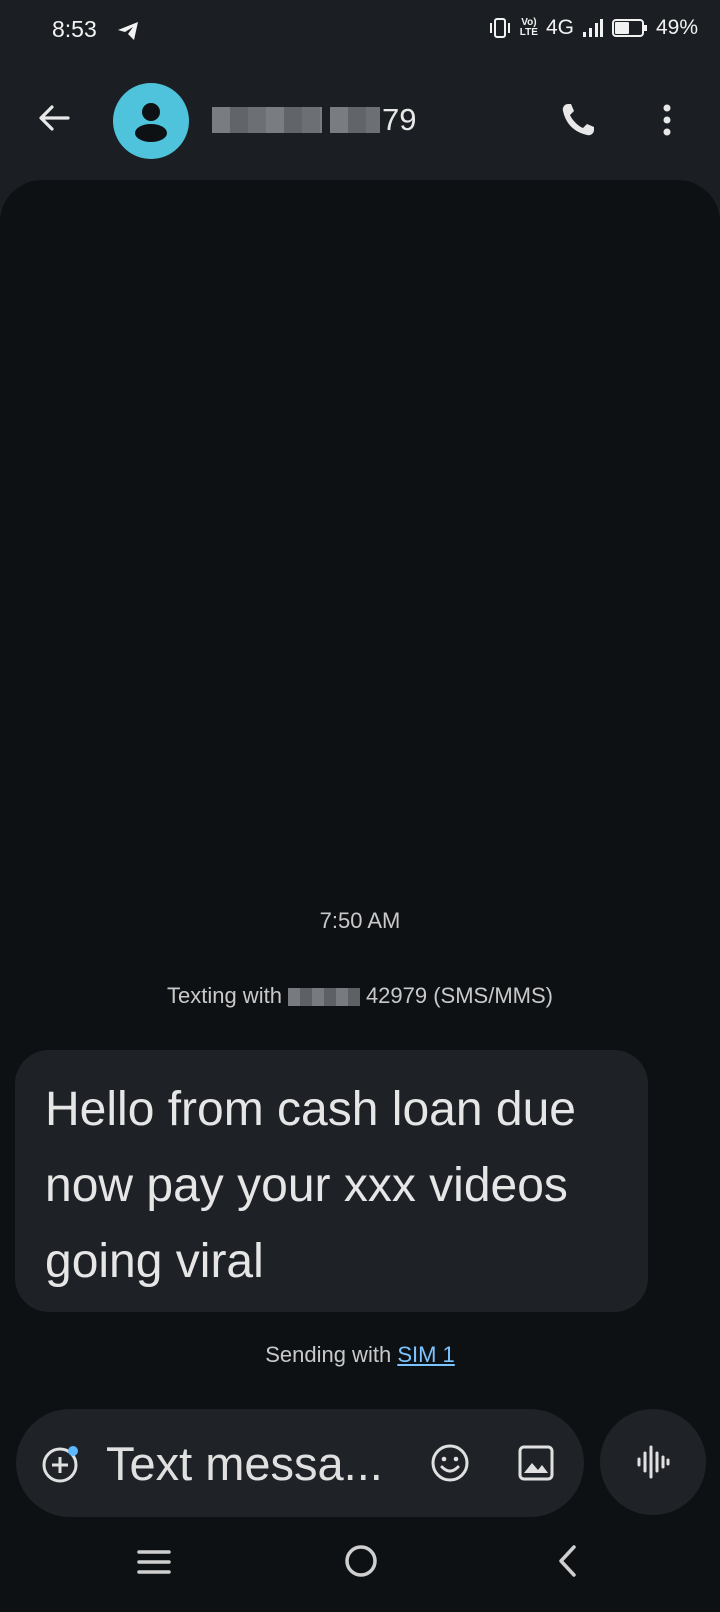 The width and height of the screenshot is (720, 1612). I want to click on texting-info: Texting with 42979 (SMS/MMS), so click(359, 995).